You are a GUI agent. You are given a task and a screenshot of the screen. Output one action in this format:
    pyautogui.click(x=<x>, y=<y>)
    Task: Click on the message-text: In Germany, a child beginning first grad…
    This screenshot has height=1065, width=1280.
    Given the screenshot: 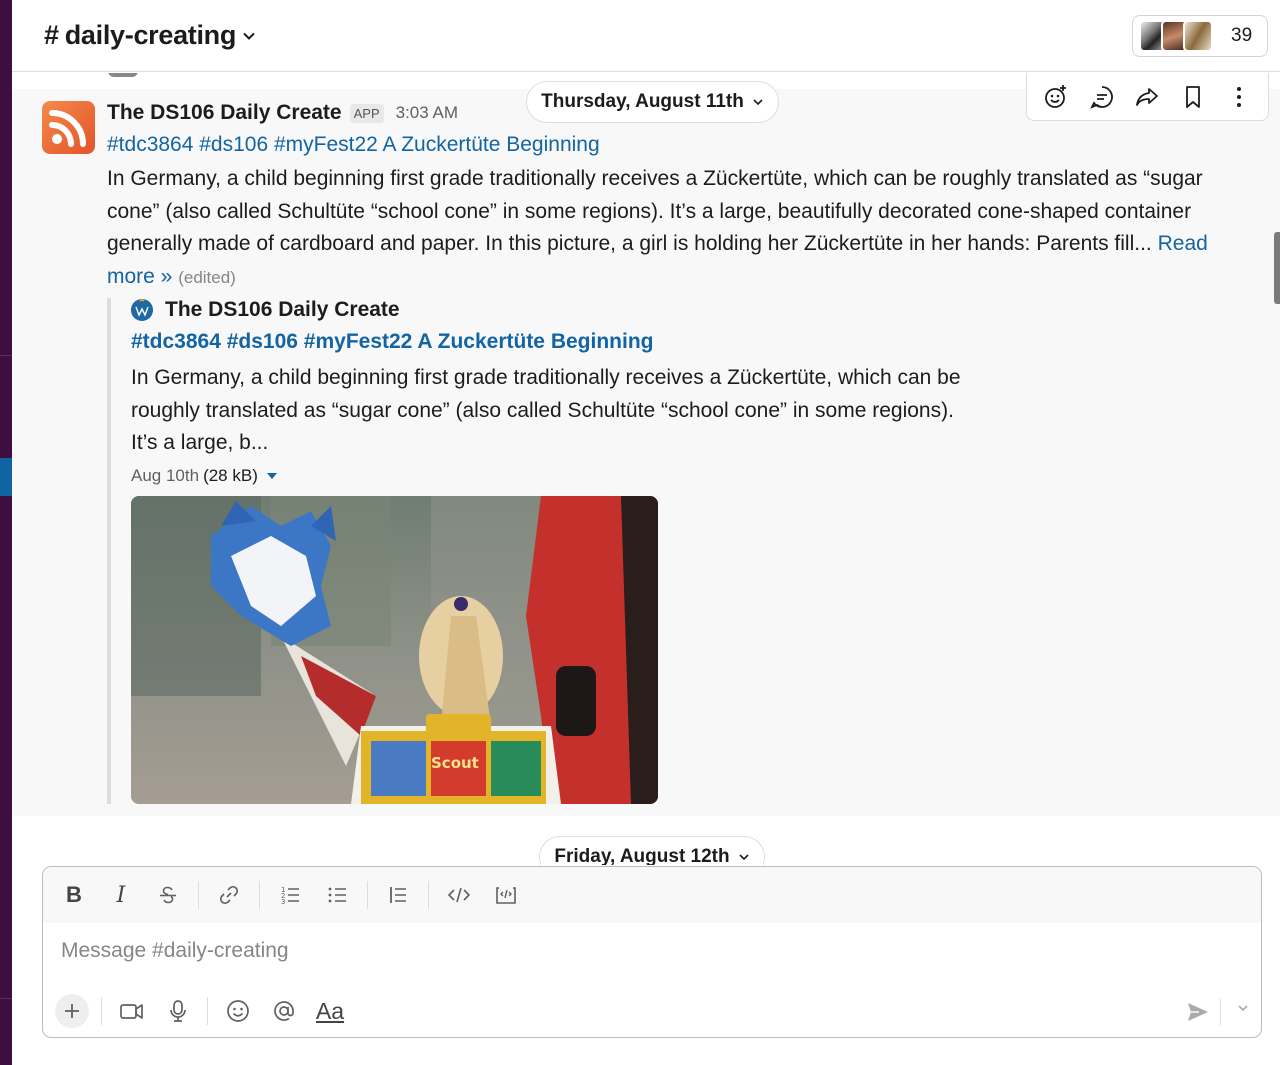 What is the action you would take?
    pyautogui.click(x=655, y=211)
    